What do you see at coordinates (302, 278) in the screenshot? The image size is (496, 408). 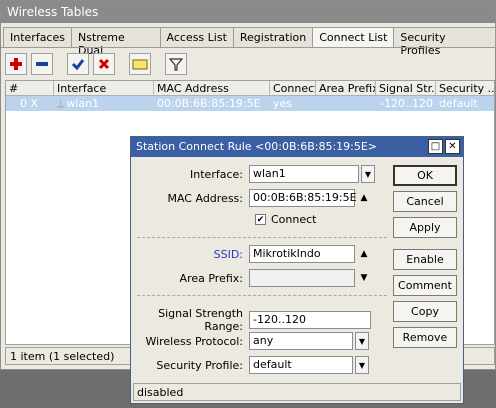 I see `area-prefix-field` at bounding box center [302, 278].